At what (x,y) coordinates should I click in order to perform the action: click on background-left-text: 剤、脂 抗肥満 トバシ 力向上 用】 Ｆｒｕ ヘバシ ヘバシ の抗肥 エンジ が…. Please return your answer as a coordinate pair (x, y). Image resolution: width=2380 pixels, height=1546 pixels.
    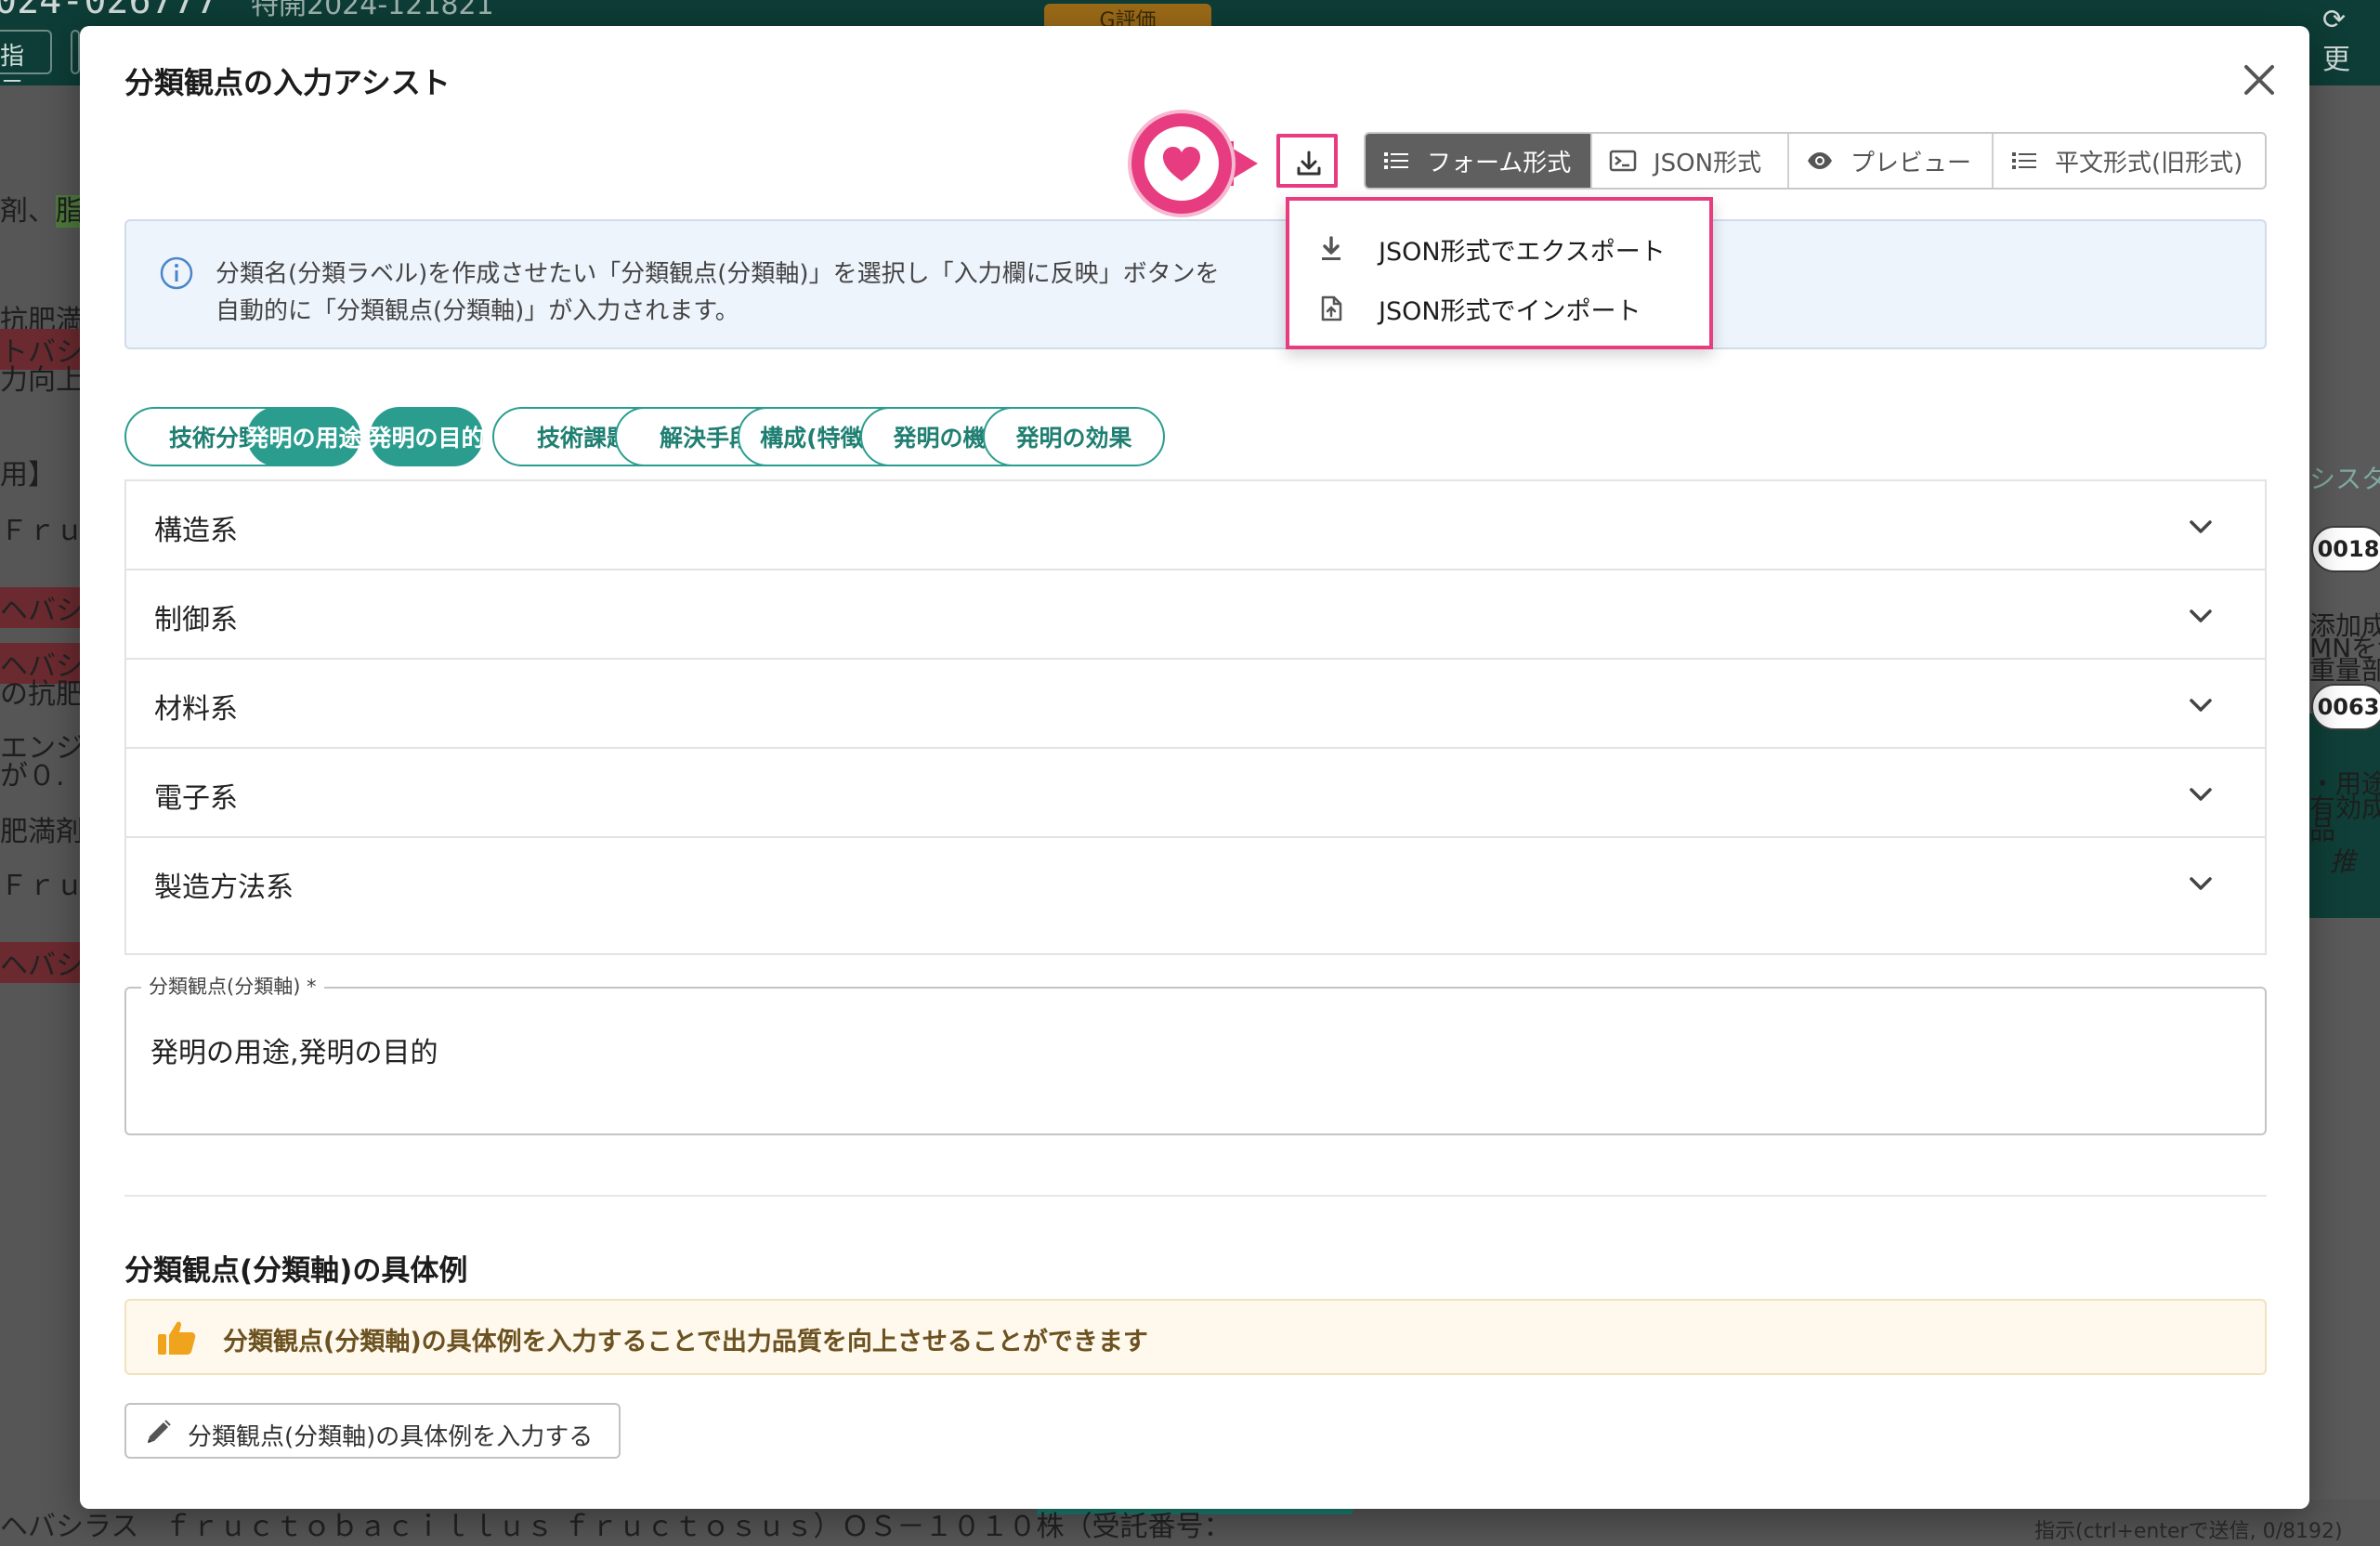
    Looking at the image, I should click on (42, 815).